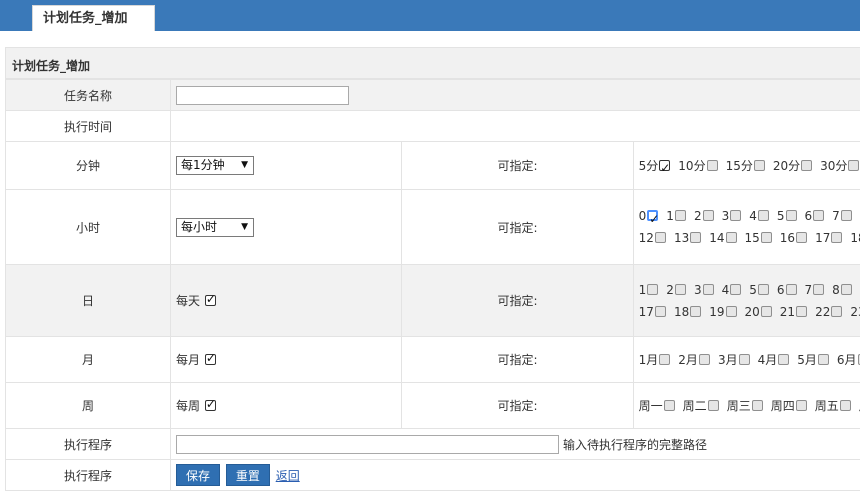  Describe the element at coordinates (432, 165) in the screenshot. I see `row-minute: 分钟 每1分钟▼ 可指定: 5分10分15分20分30分40分50分` at that location.